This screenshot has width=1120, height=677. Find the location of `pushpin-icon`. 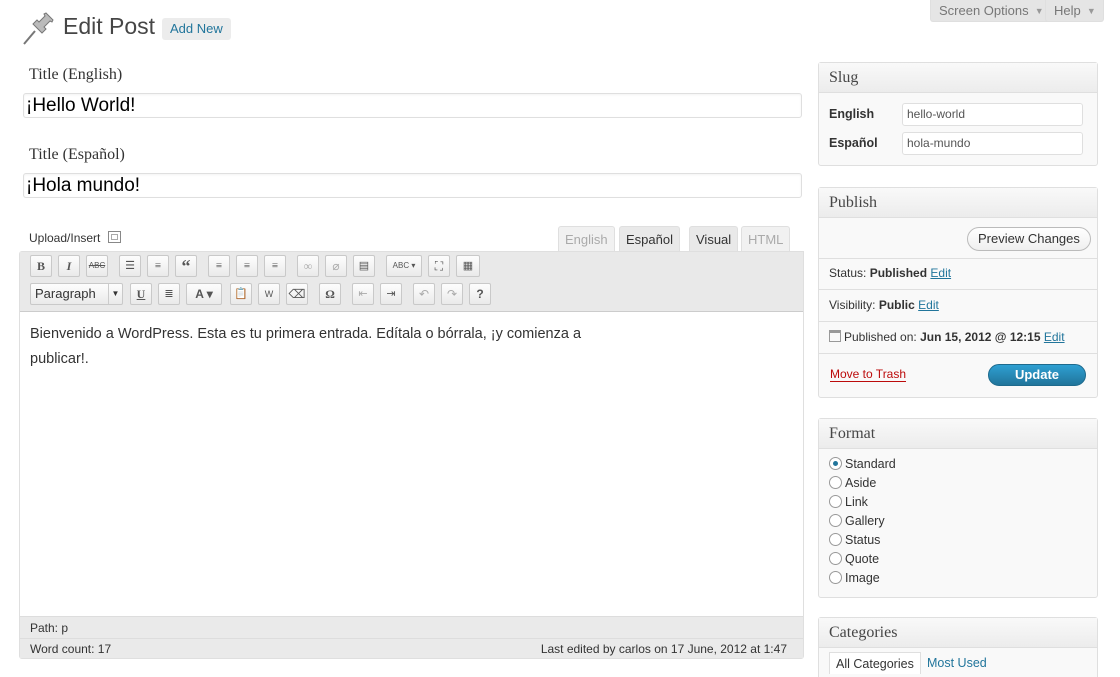

pushpin-icon is located at coordinates (38, 29).